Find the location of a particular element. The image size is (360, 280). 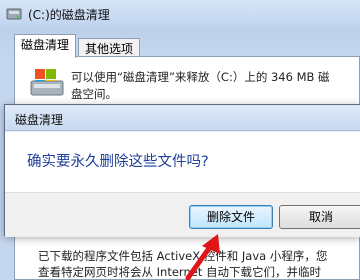

dialog-title: 磁盘清理 is located at coordinates (39, 120).